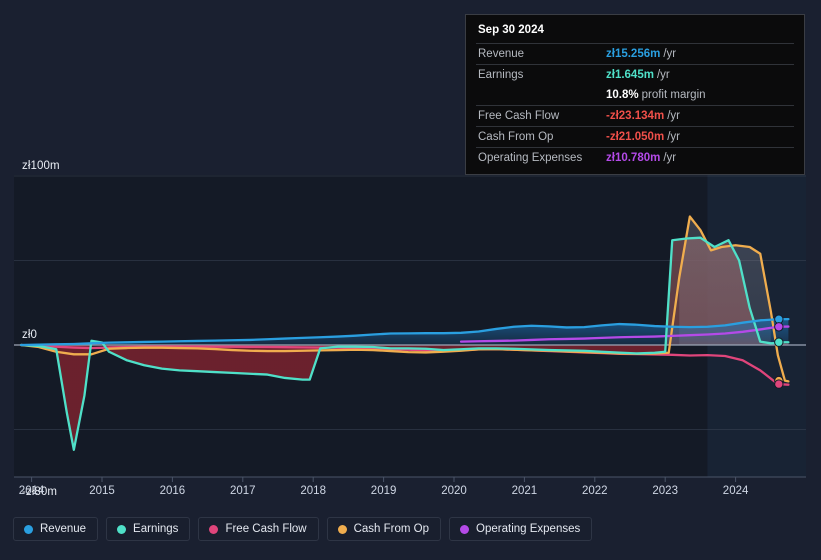  I want to click on legend-item-earnings: Earnings, so click(148, 529).